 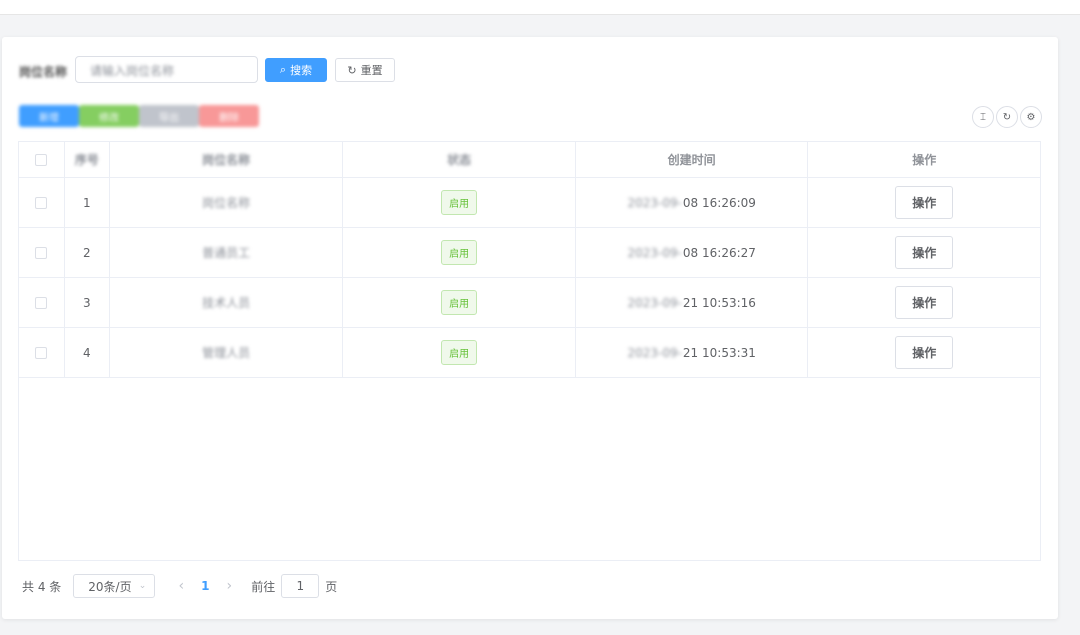 I want to click on header-index: 序号, so click(x=87, y=159).